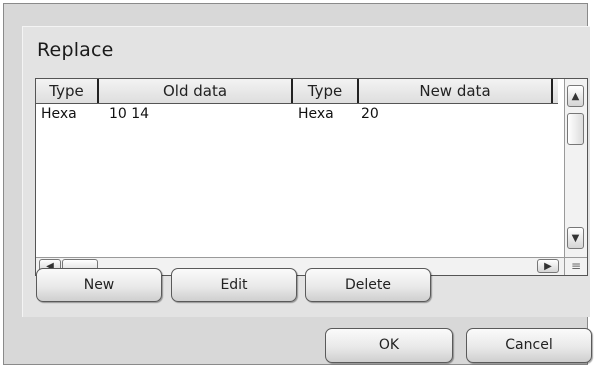 Image resolution: width=595 pixels, height=371 pixels. I want to click on column-header-filler, so click(555, 91).